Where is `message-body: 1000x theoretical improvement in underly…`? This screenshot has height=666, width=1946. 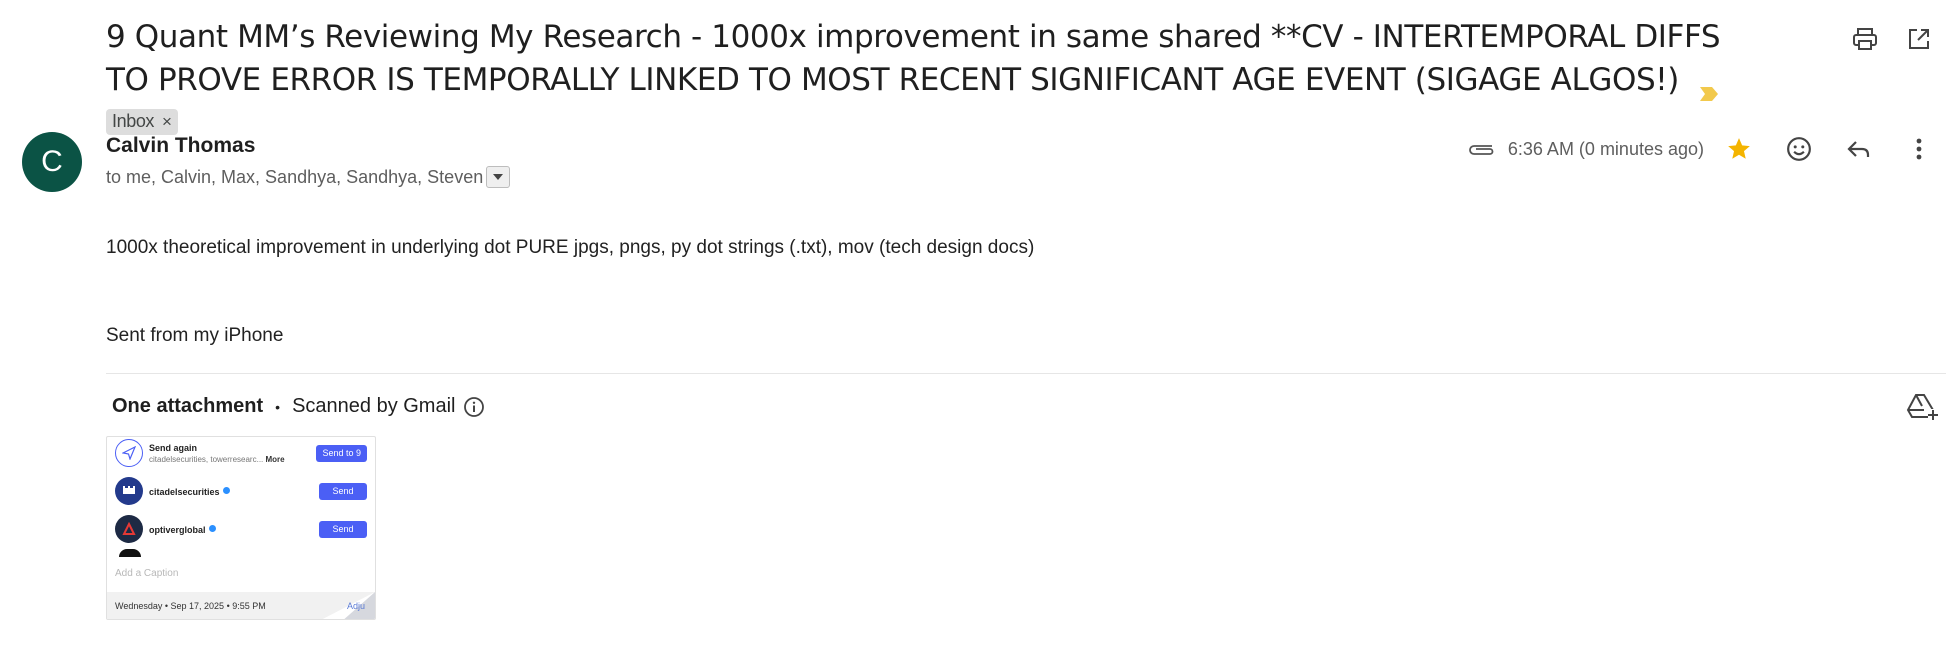
message-body: 1000x theoretical improvement in underly… is located at coordinates (570, 247).